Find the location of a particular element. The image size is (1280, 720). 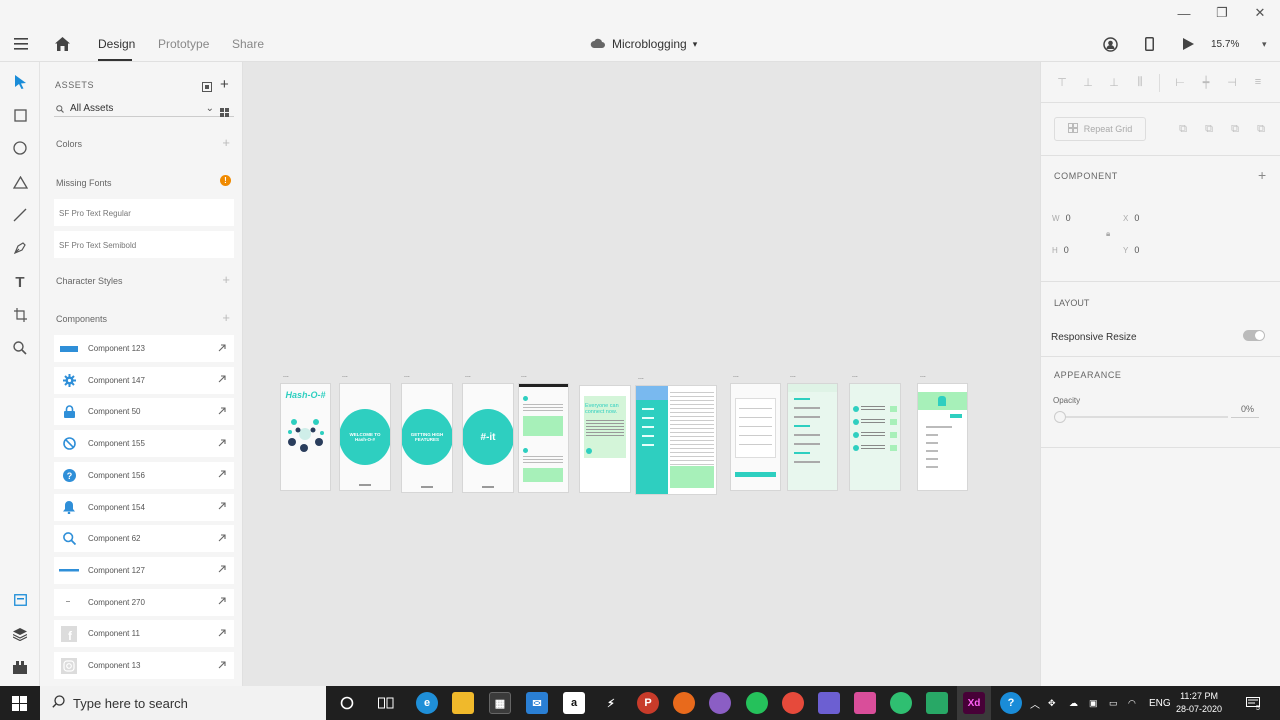

artboard-circle: WELCOME TO Hash-O-# is located at coordinates (365, 437).